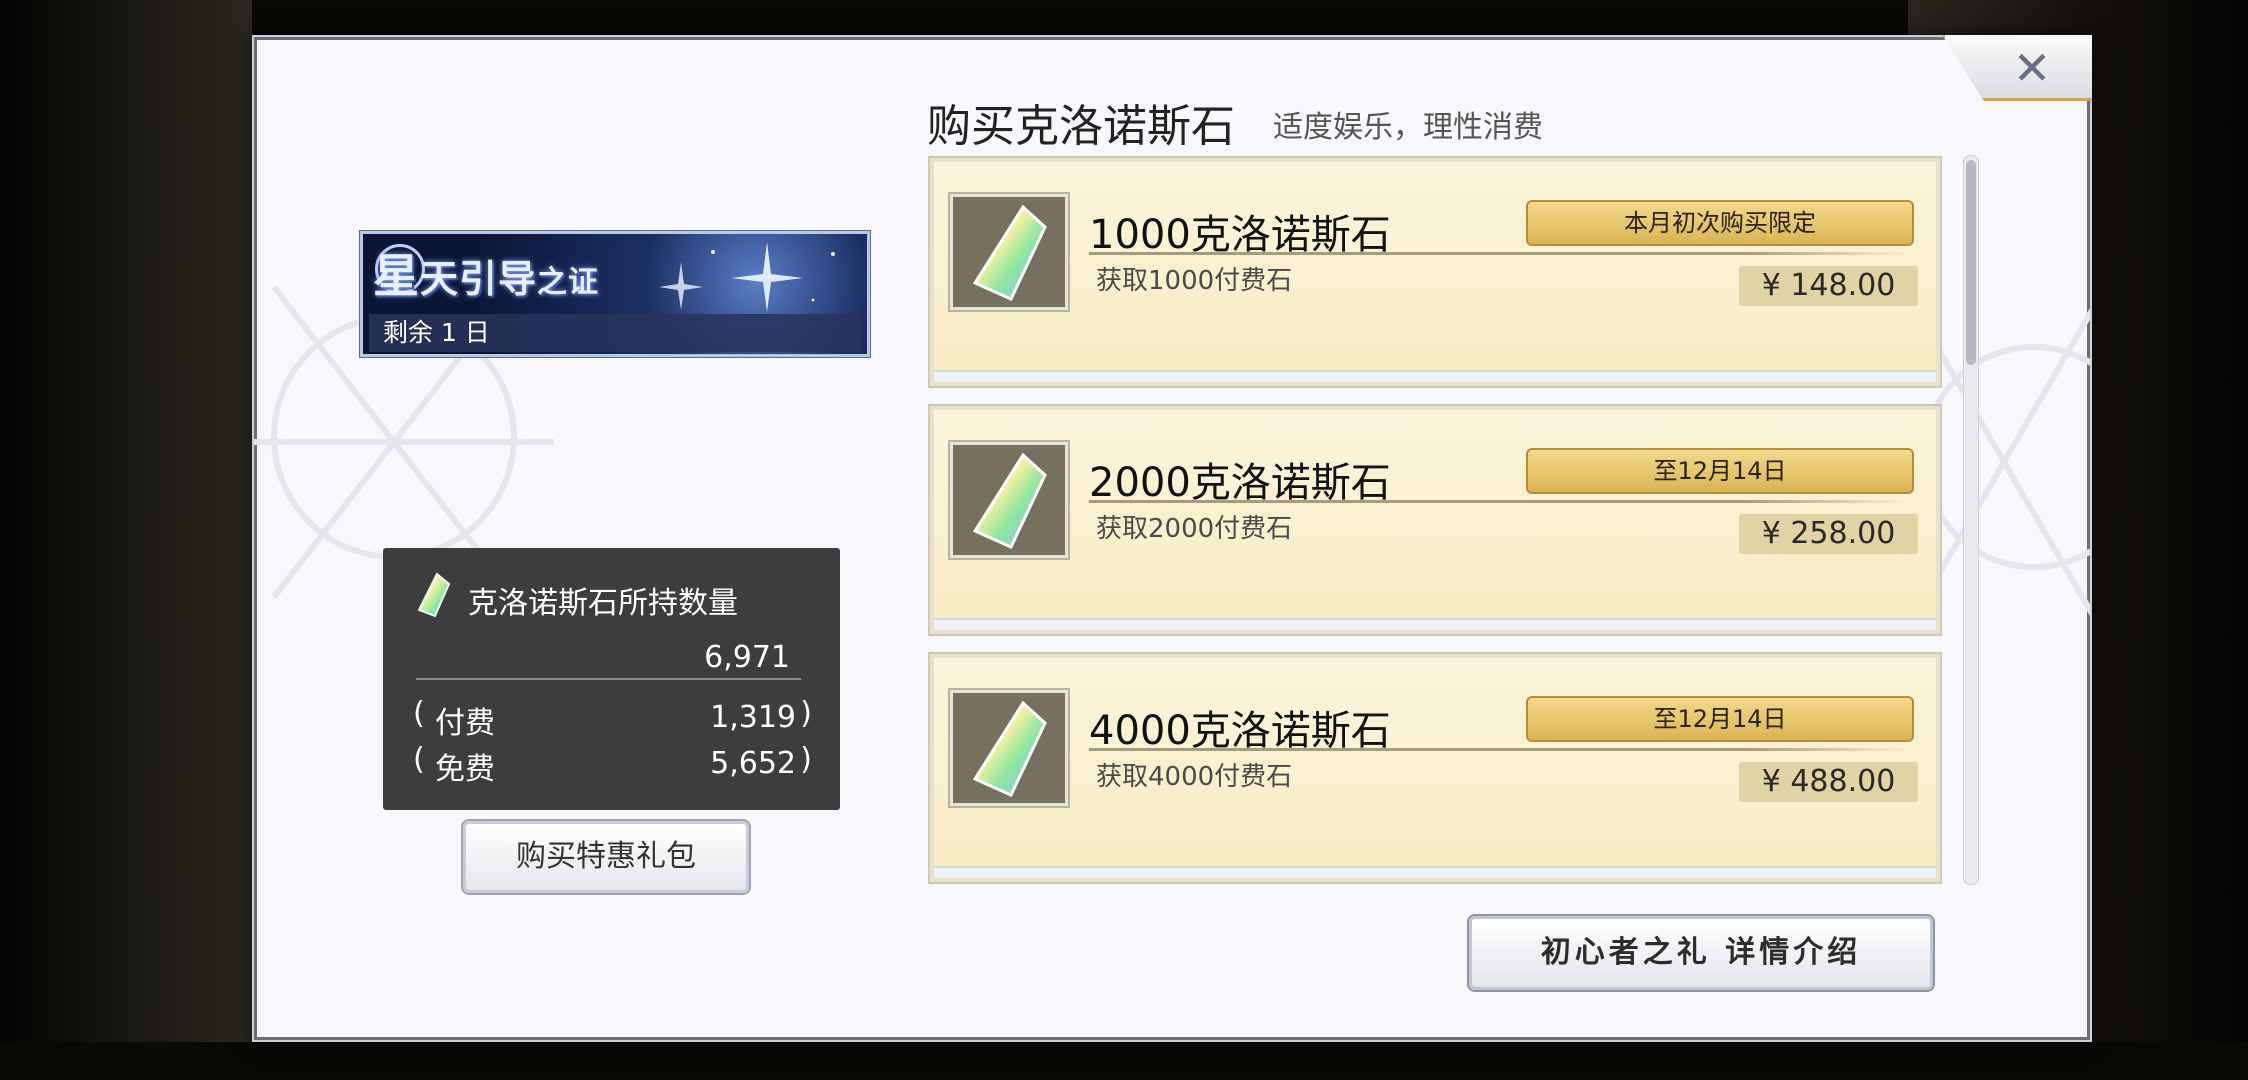 The height and width of the screenshot is (1080, 2248). I want to click on page-title: 购买克洛诺斯石, so click(1081, 126).